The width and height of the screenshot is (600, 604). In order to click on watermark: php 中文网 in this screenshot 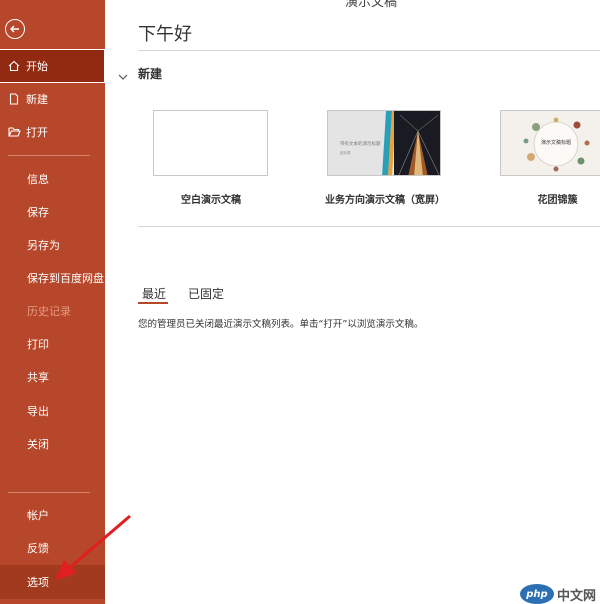, I will do `click(557, 594)`.